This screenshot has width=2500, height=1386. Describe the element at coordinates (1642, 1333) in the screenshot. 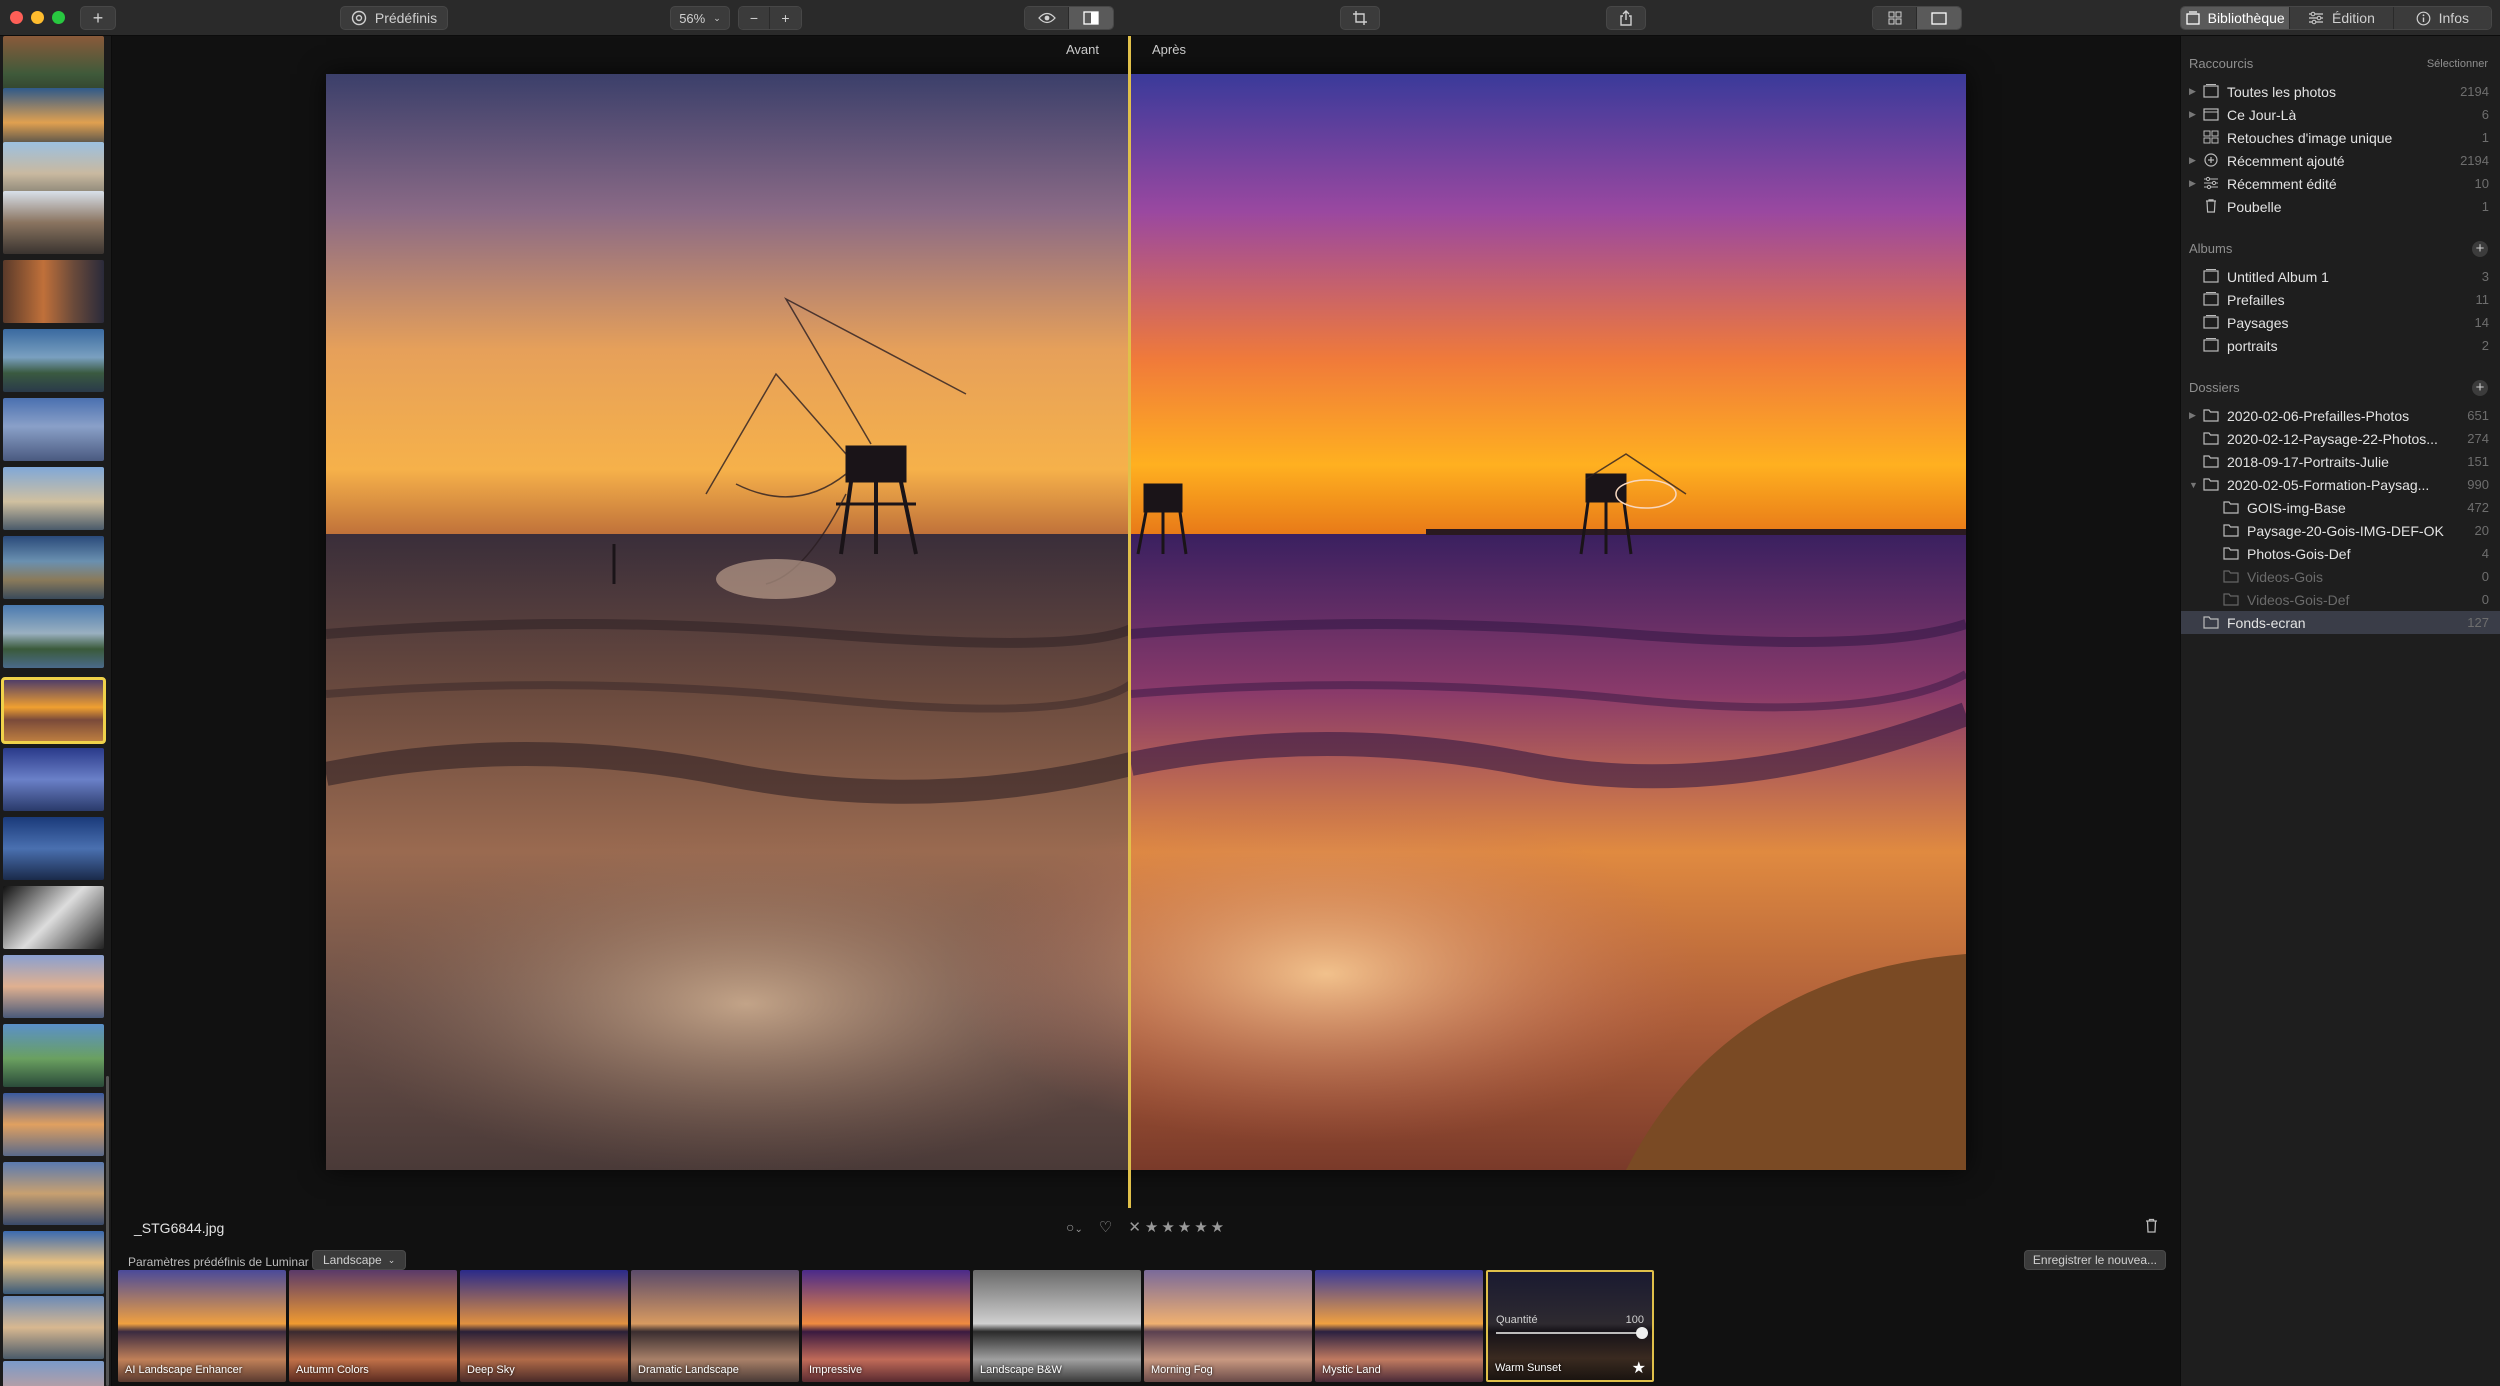

I see `amount-slider-handle` at that location.